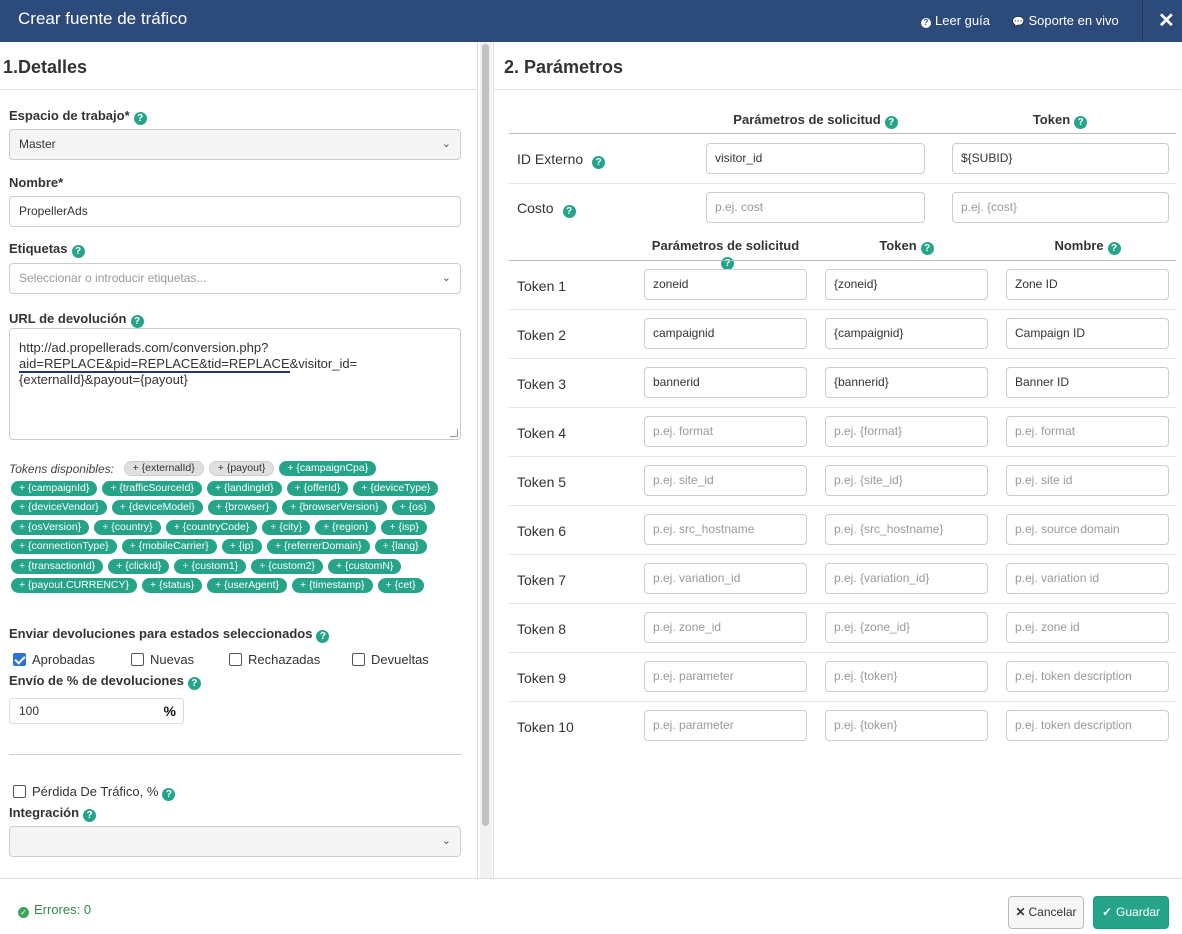 This screenshot has height=934, width=1182. What do you see at coordinates (390, 659) in the screenshot?
I see `status-returned-checkbox: Devueltas` at bounding box center [390, 659].